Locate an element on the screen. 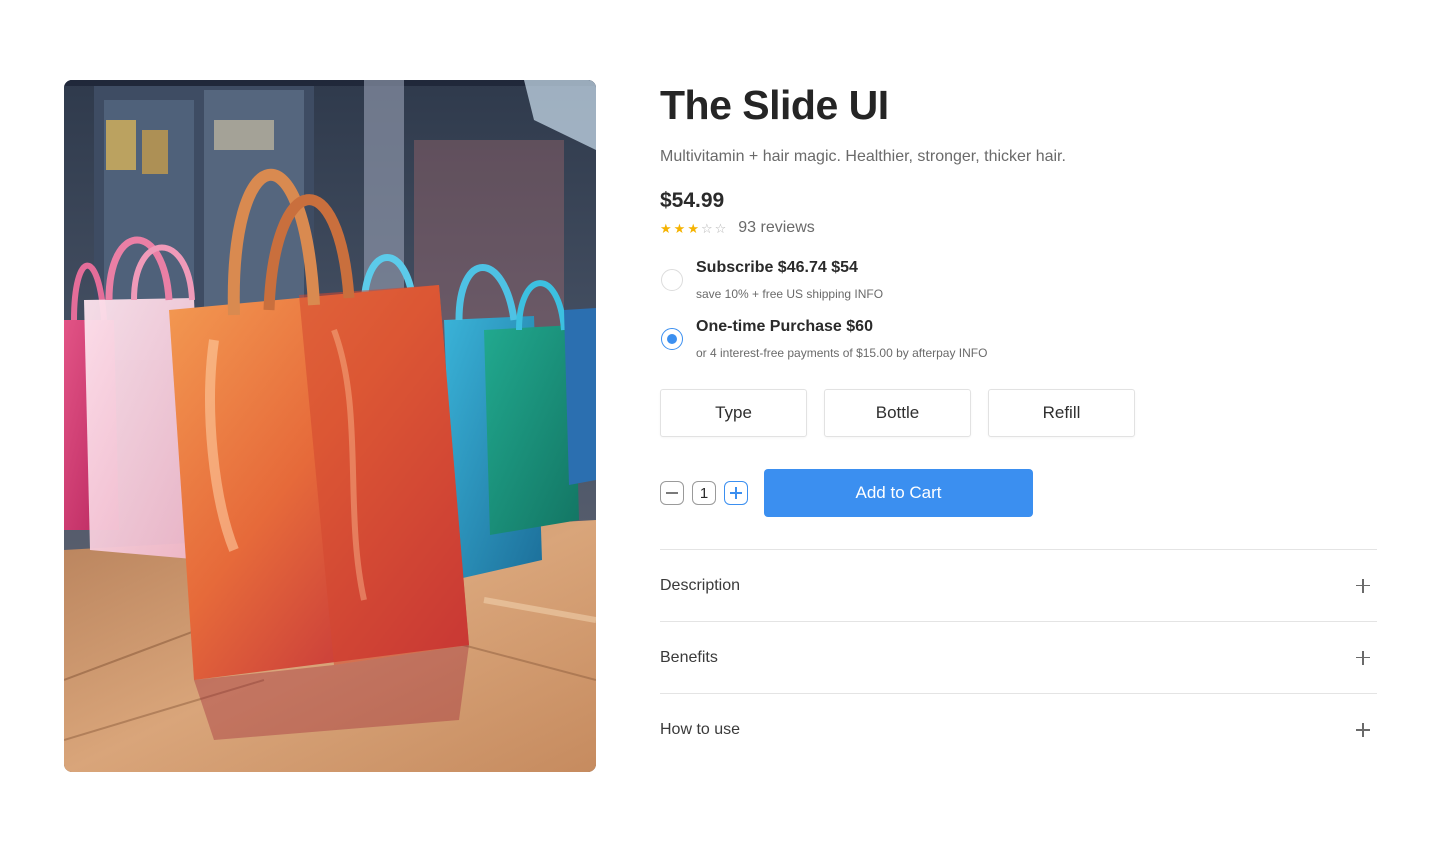  accordion-description: Description is located at coordinates (1018, 586).